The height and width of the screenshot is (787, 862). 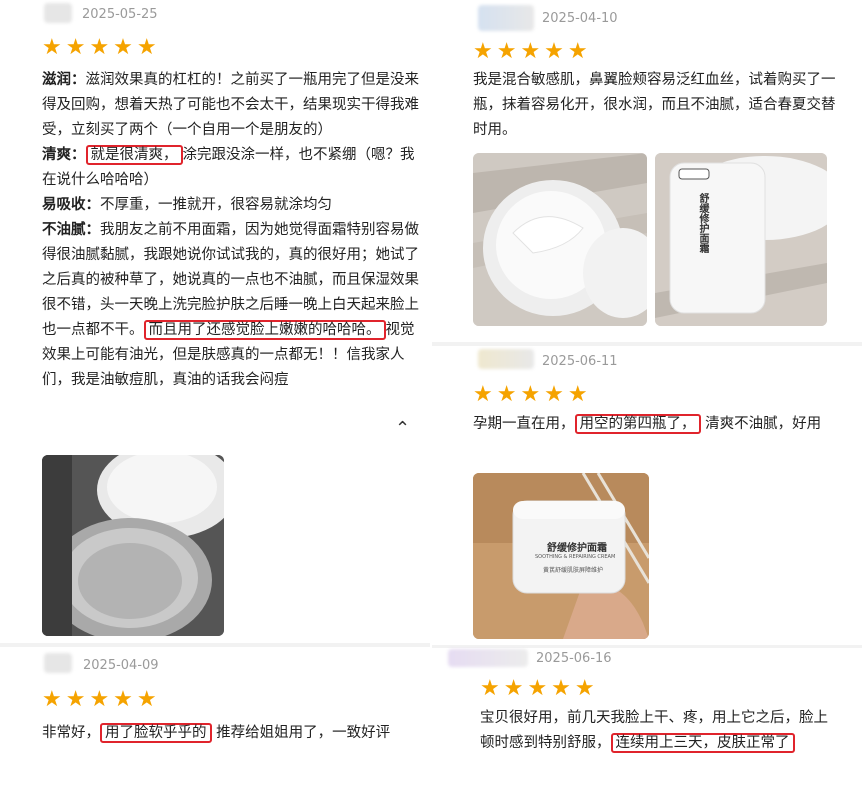 What do you see at coordinates (573, 570) in the screenshot?
I see `jar-label-caption: 黄芪舒缓肌肤屏障维护` at bounding box center [573, 570].